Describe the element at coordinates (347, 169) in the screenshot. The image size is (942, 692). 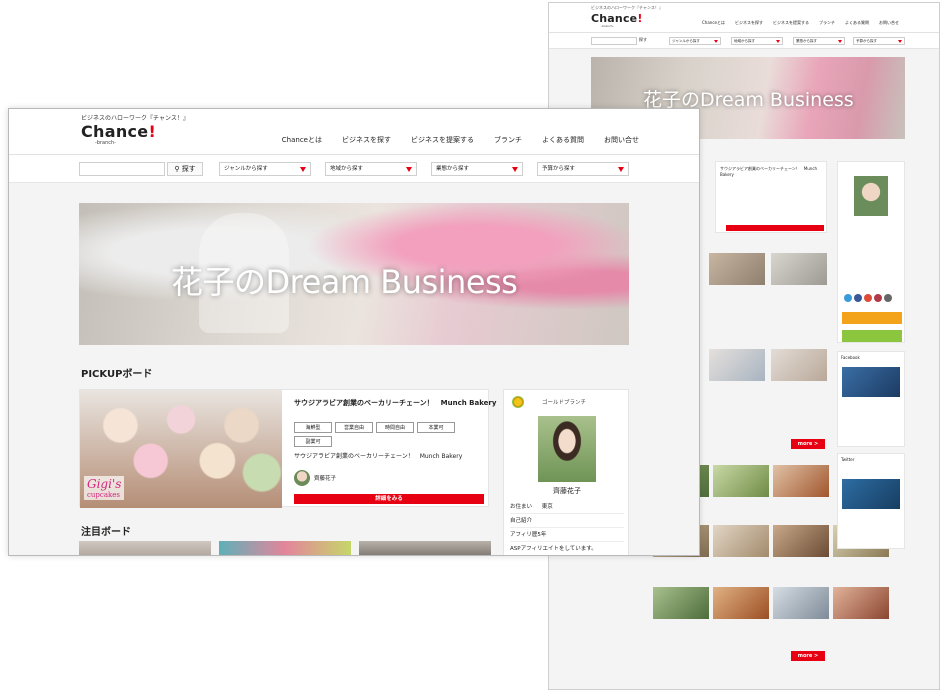
I see `dropdown-region-label: 地域から探す` at that location.